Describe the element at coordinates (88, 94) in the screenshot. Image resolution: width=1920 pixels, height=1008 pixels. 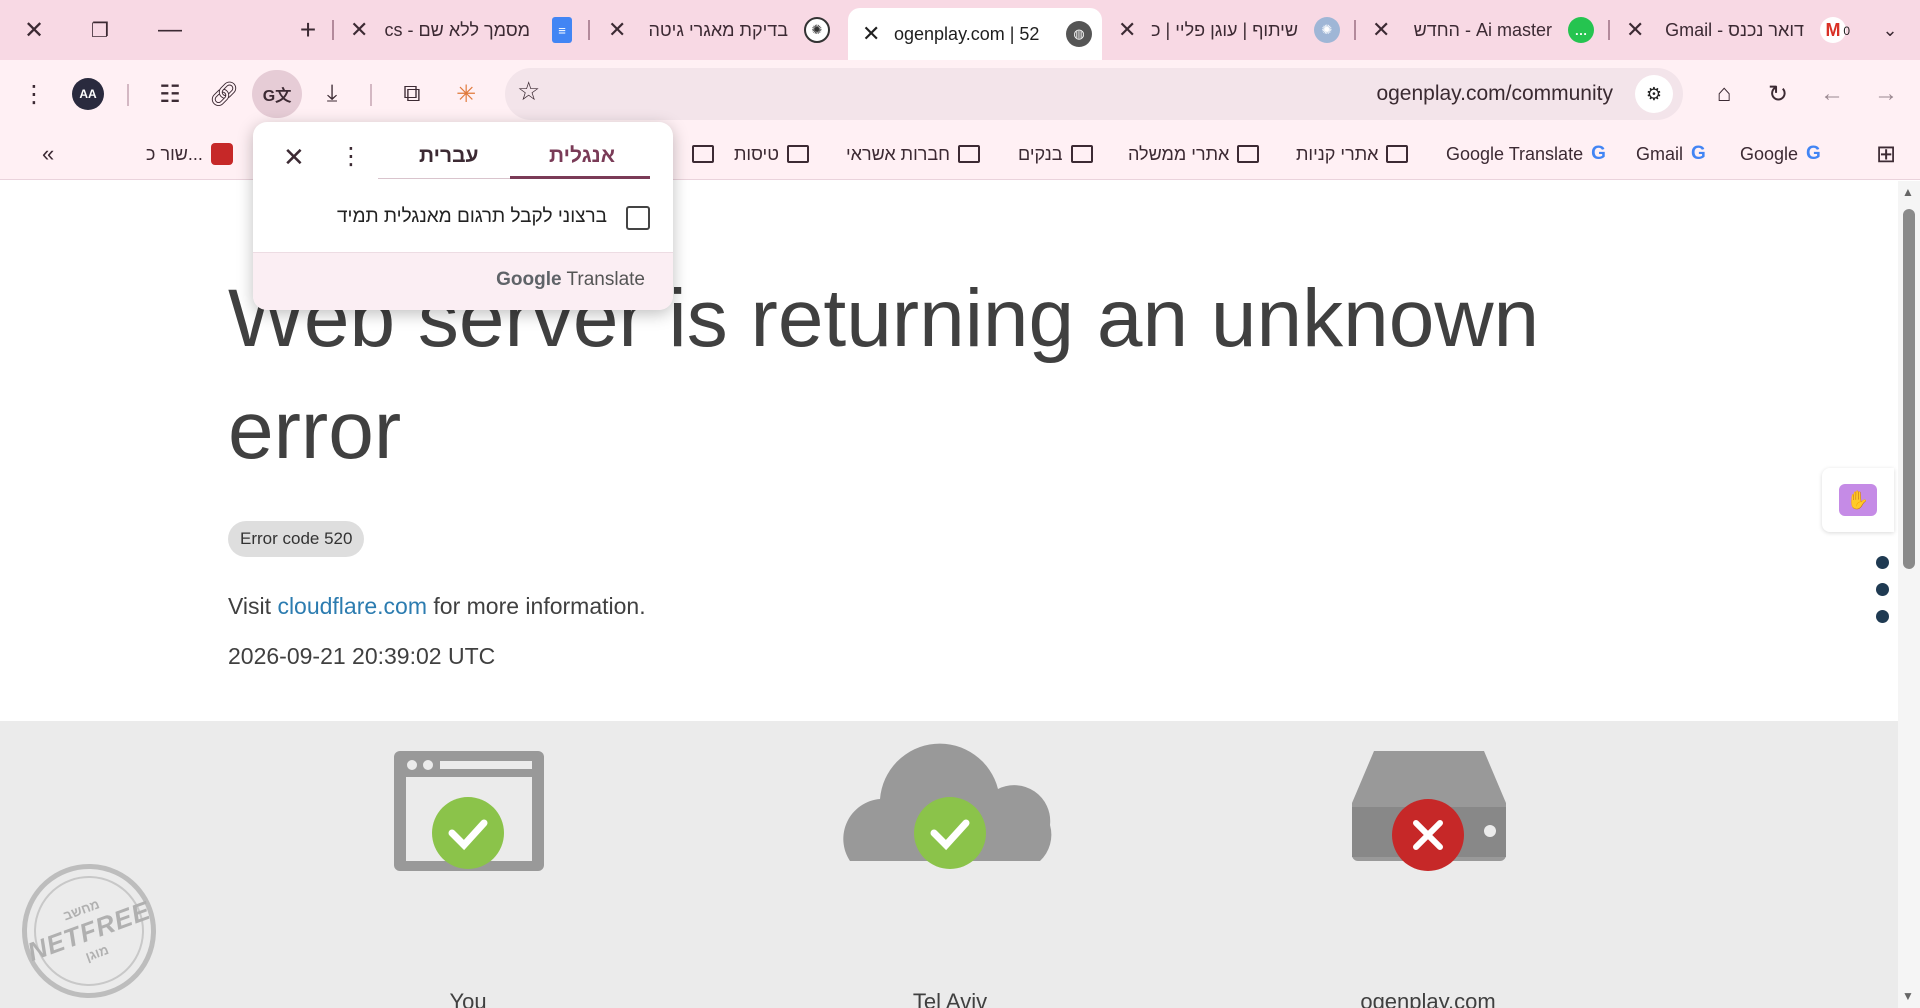
I see `avatar: AA` at that location.